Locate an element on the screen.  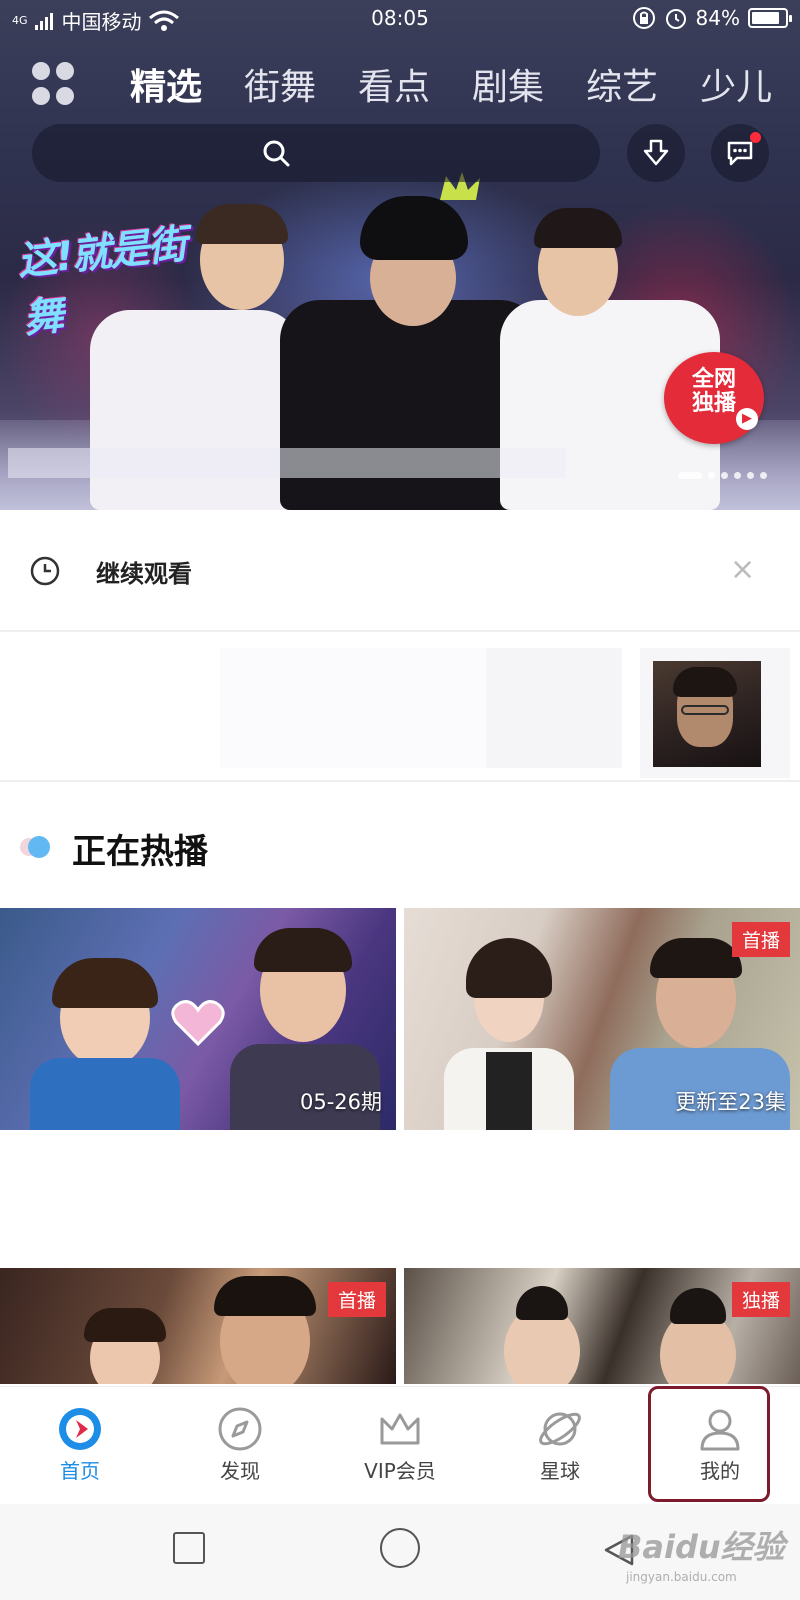
home-button is located at coordinates (400, 1548).